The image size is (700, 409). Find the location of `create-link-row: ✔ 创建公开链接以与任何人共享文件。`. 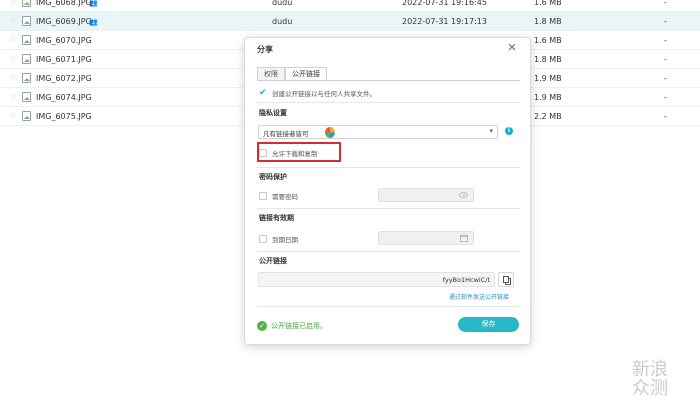

create-link-row: ✔ 创建公开链接以与任何人共享文件。 is located at coordinates (317, 93).